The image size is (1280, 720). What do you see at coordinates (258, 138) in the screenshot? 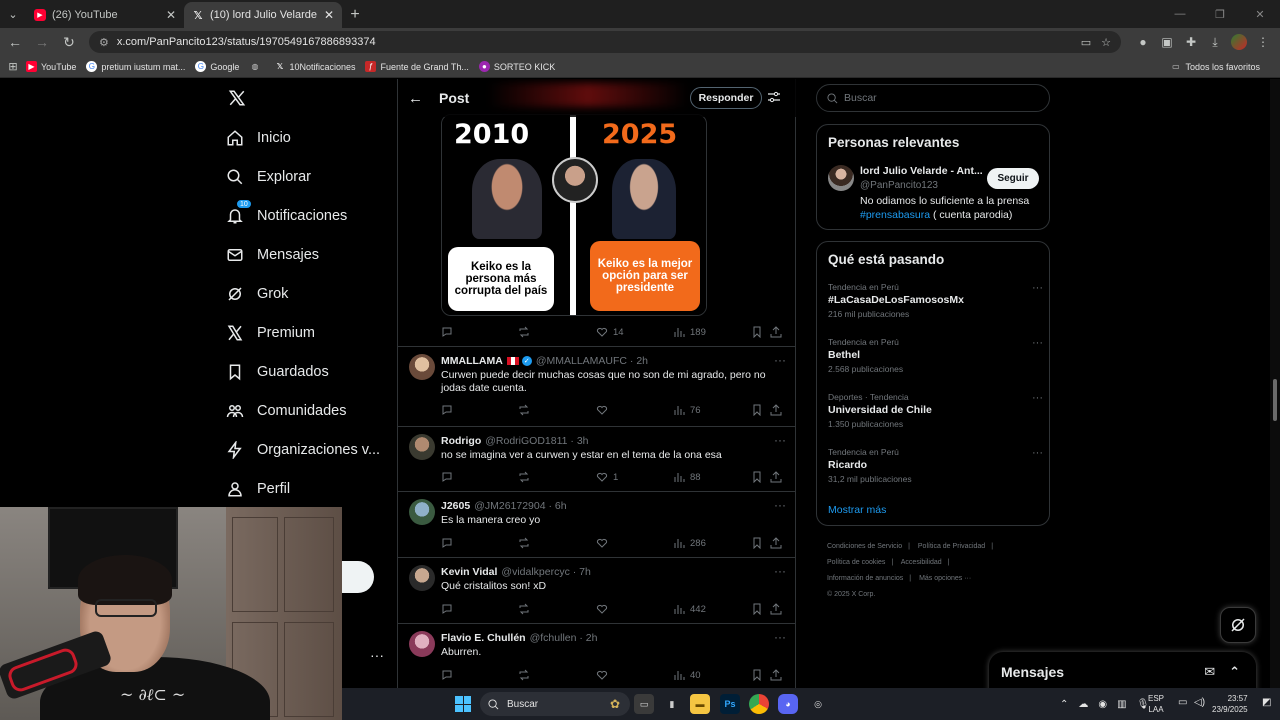
I see `nav-inicio: Inicio` at bounding box center [258, 138].